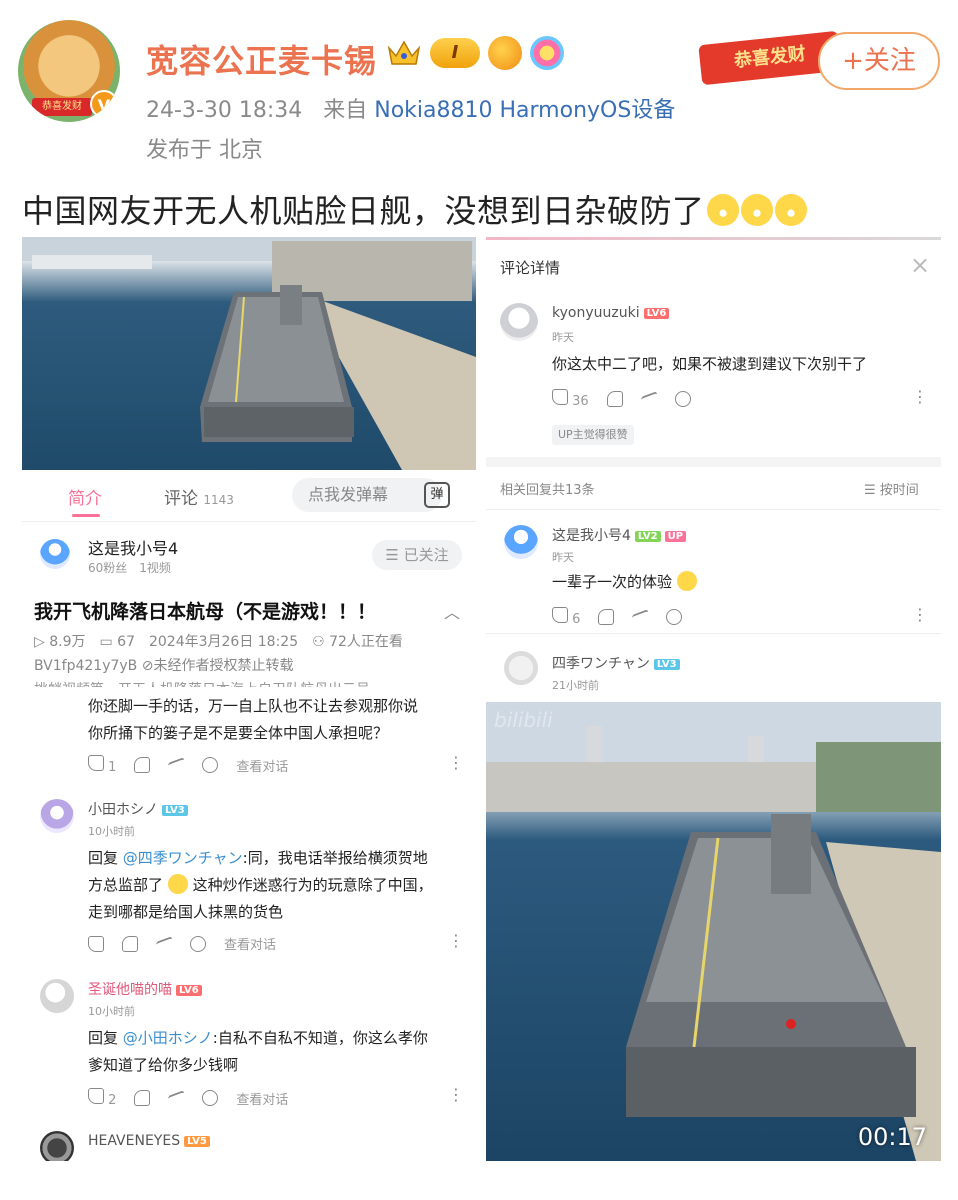 This screenshot has height=1200, width=958. Describe the element at coordinates (199, 496) in the screenshot. I see `tab-comments: 评论 1143` at that location.